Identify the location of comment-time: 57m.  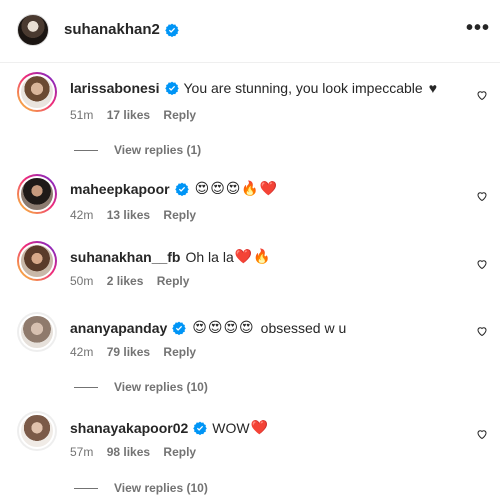
(81, 452).